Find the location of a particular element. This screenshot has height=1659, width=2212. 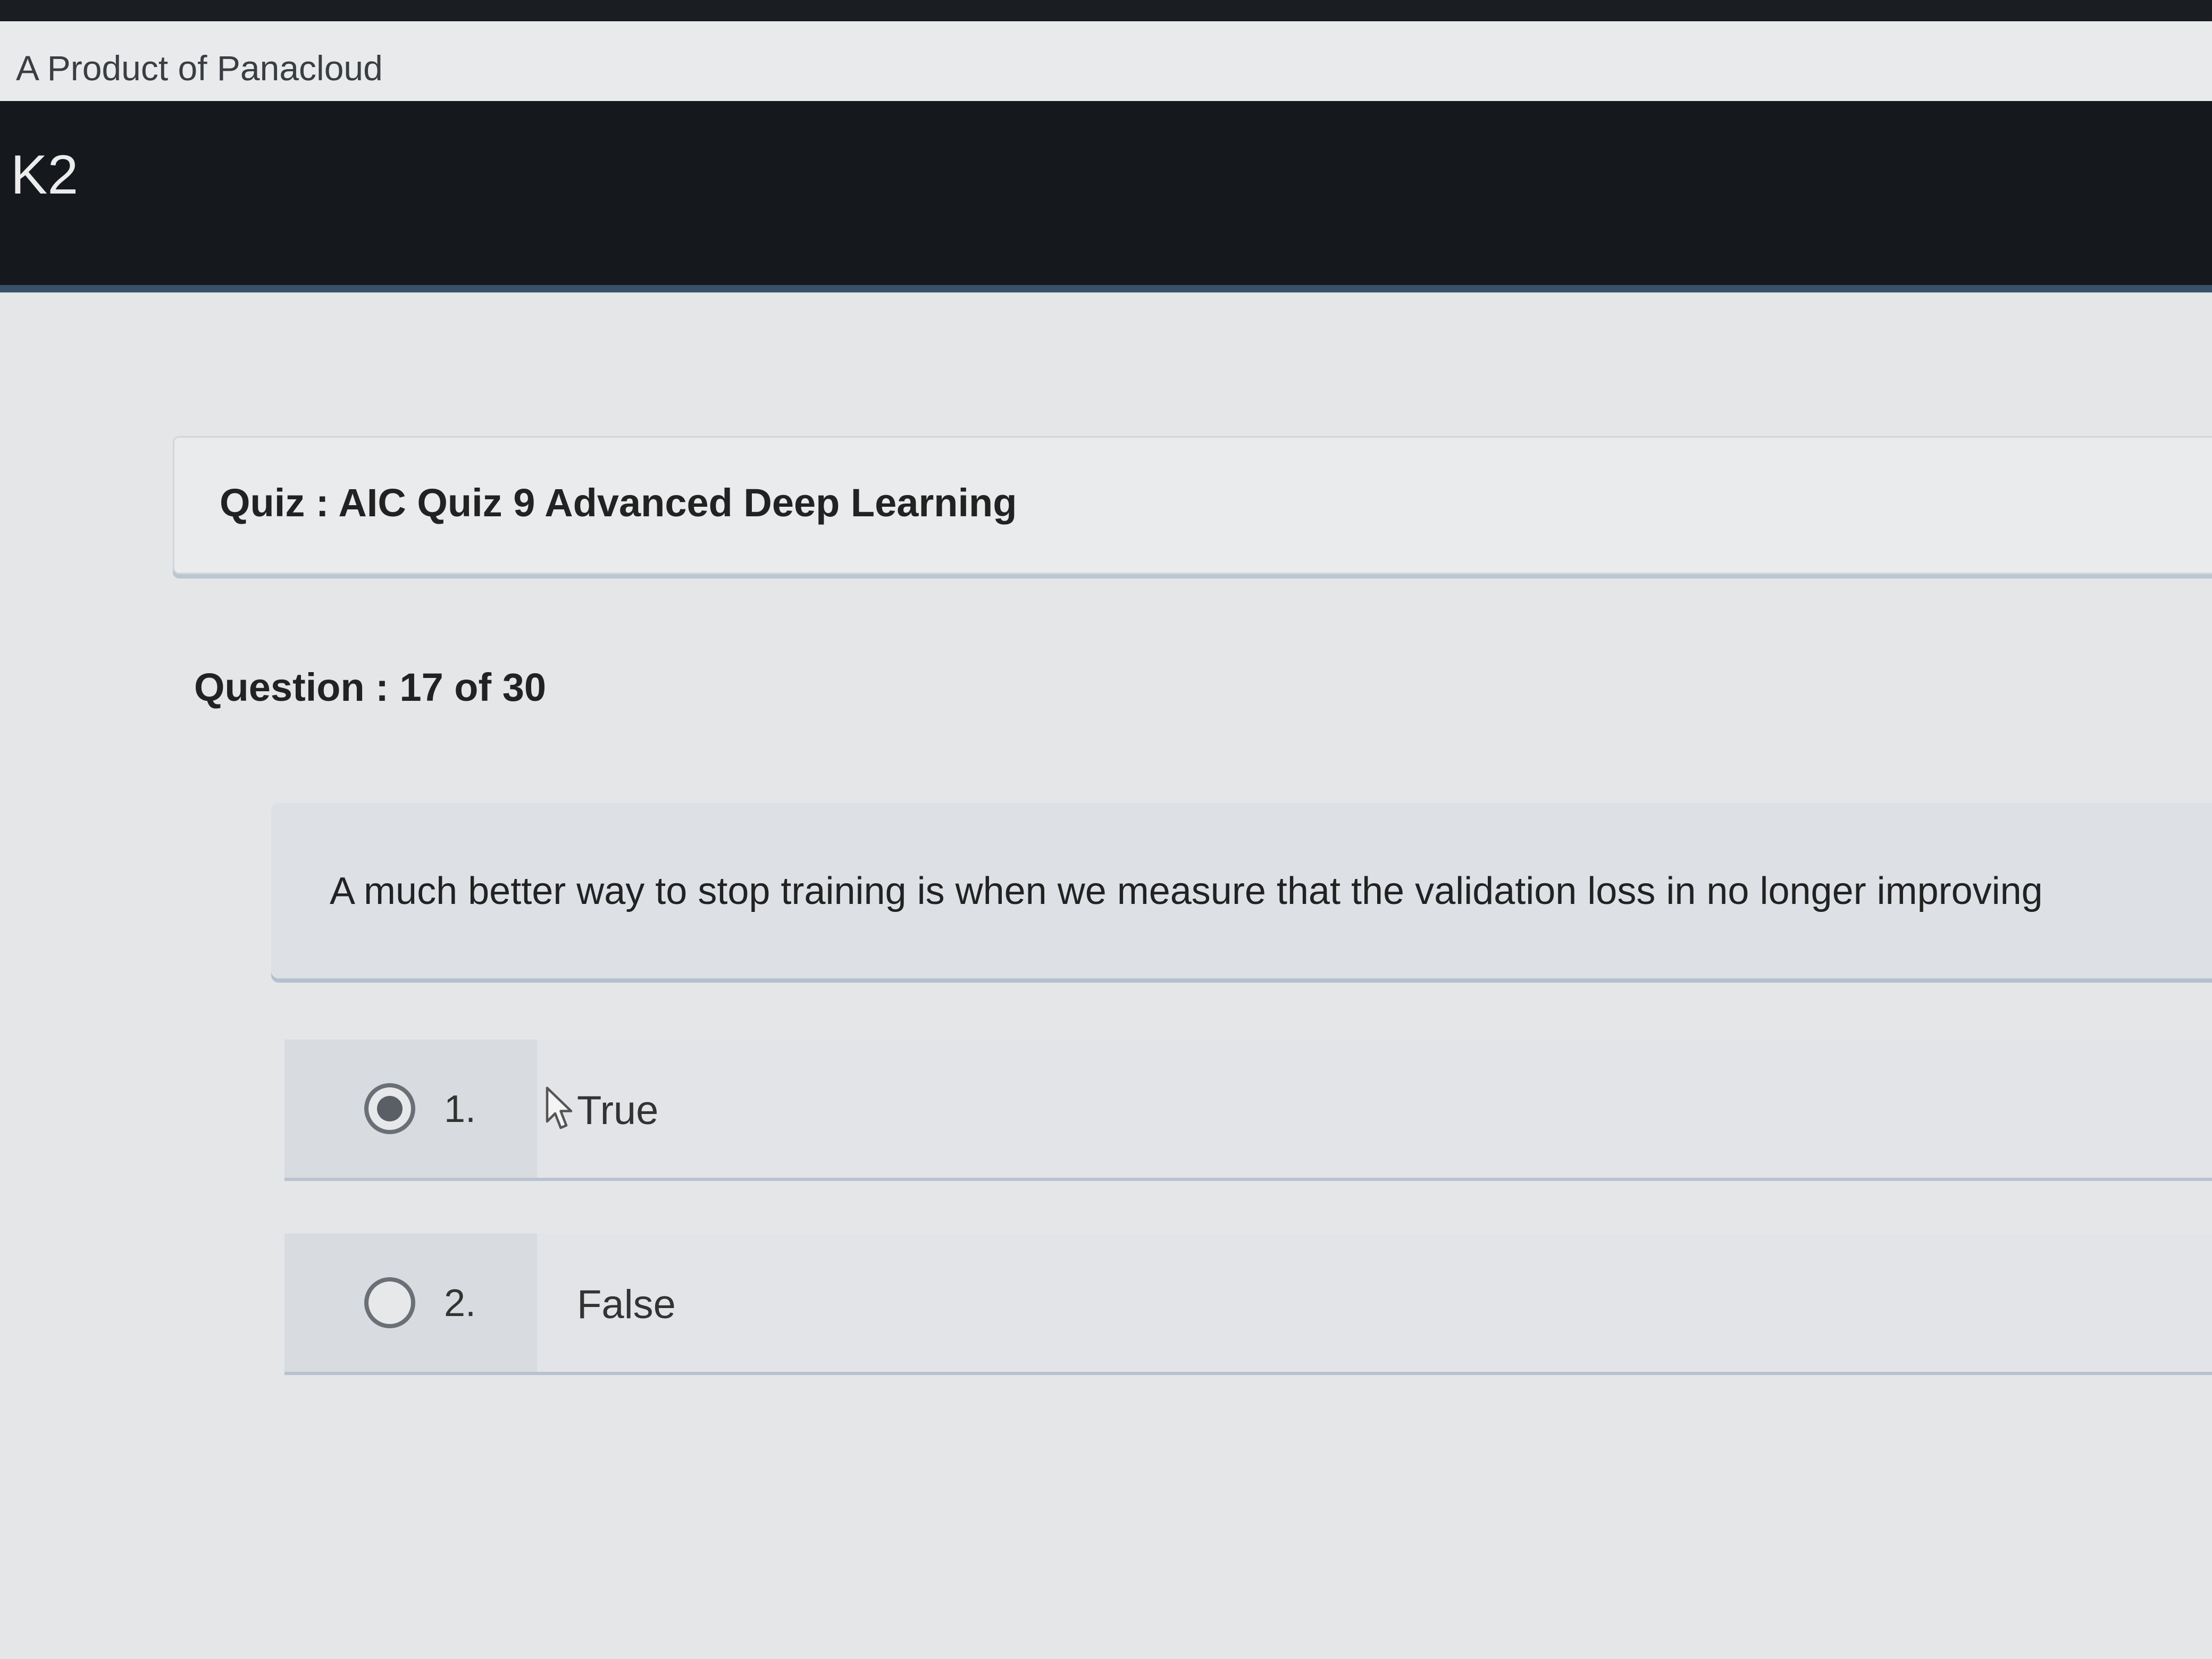

option-number: 1. is located at coordinates (460, 1109).